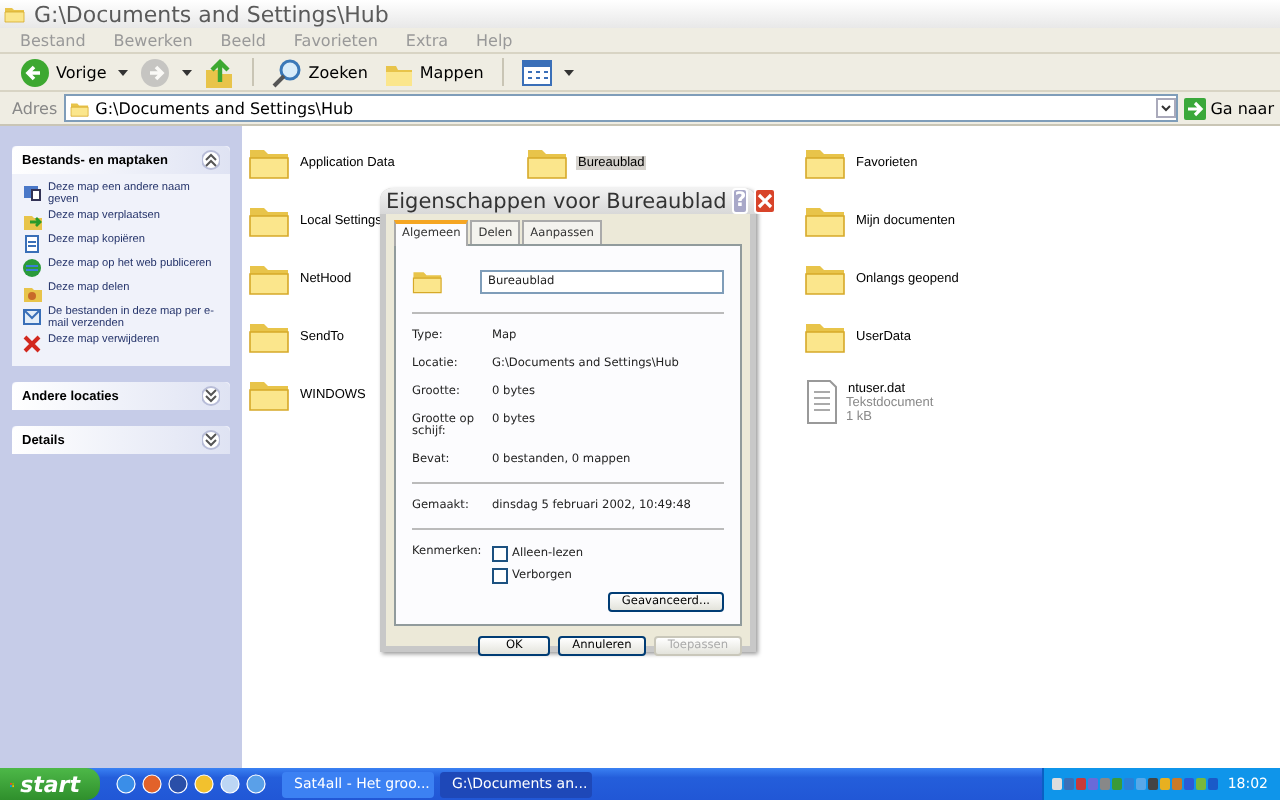 This screenshot has height=800, width=1280. What do you see at coordinates (35, 108) in the screenshot?
I see `address-label: Adres` at bounding box center [35, 108].